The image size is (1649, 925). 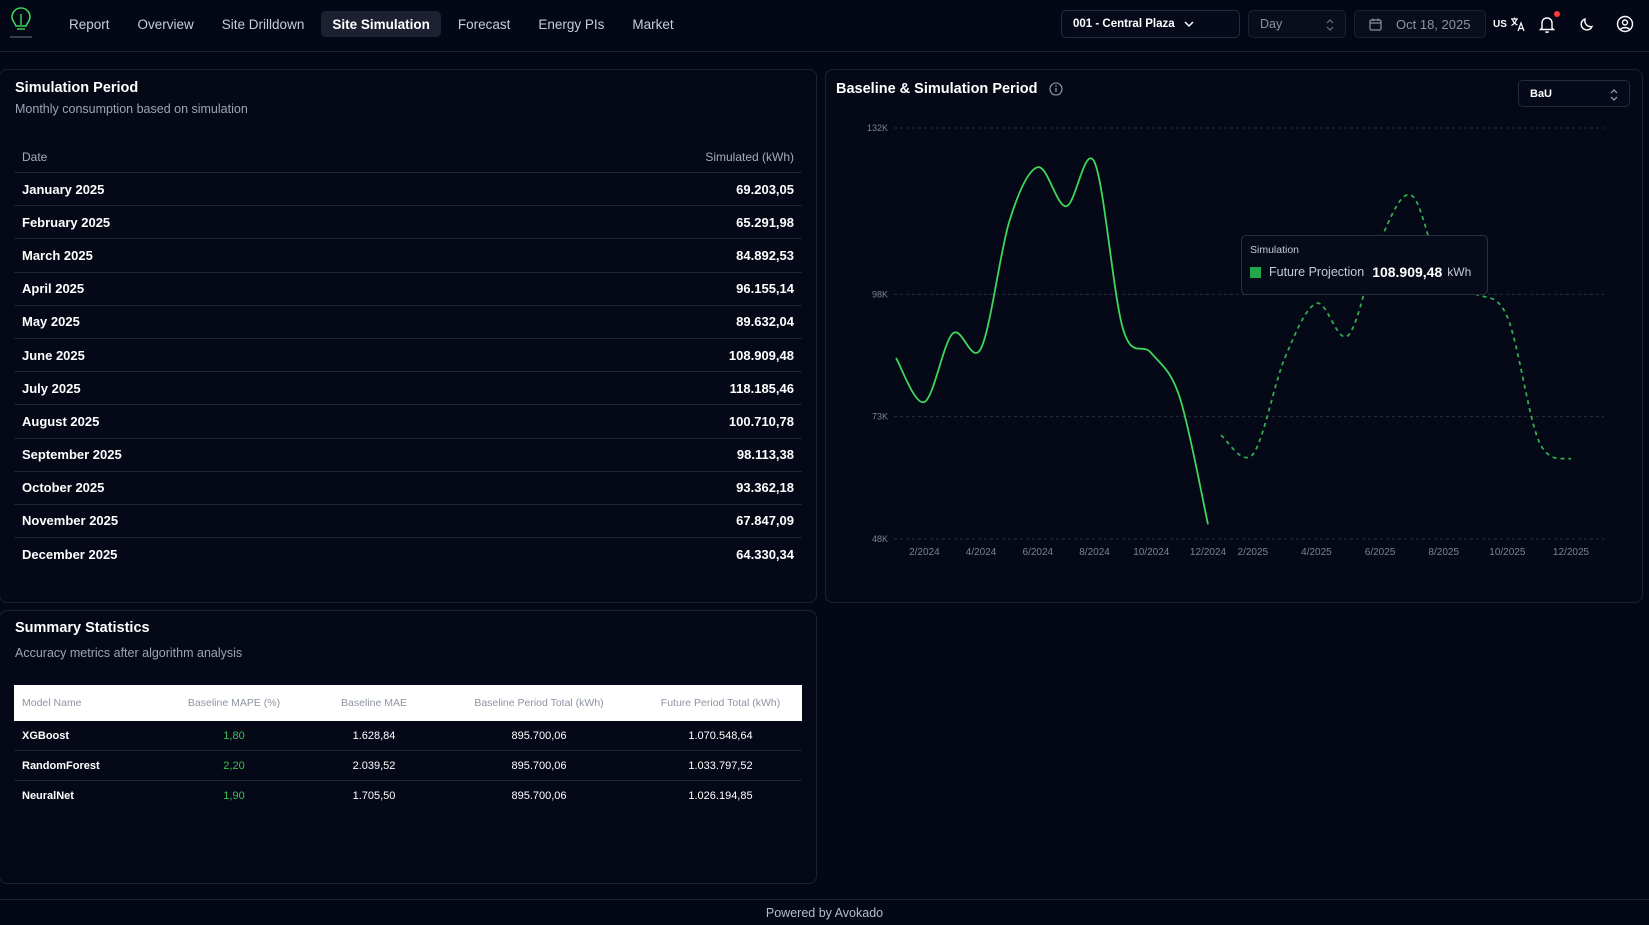 I want to click on simulation-row-date: March 2025, so click(x=57, y=255).